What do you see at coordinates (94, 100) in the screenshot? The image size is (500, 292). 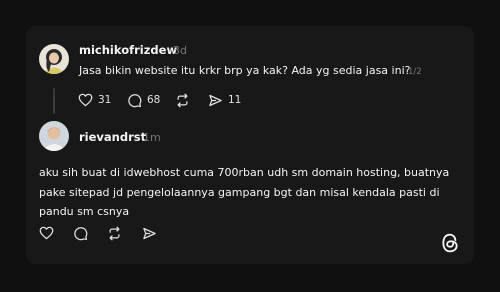 I see `like-button: 31` at bounding box center [94, 100].